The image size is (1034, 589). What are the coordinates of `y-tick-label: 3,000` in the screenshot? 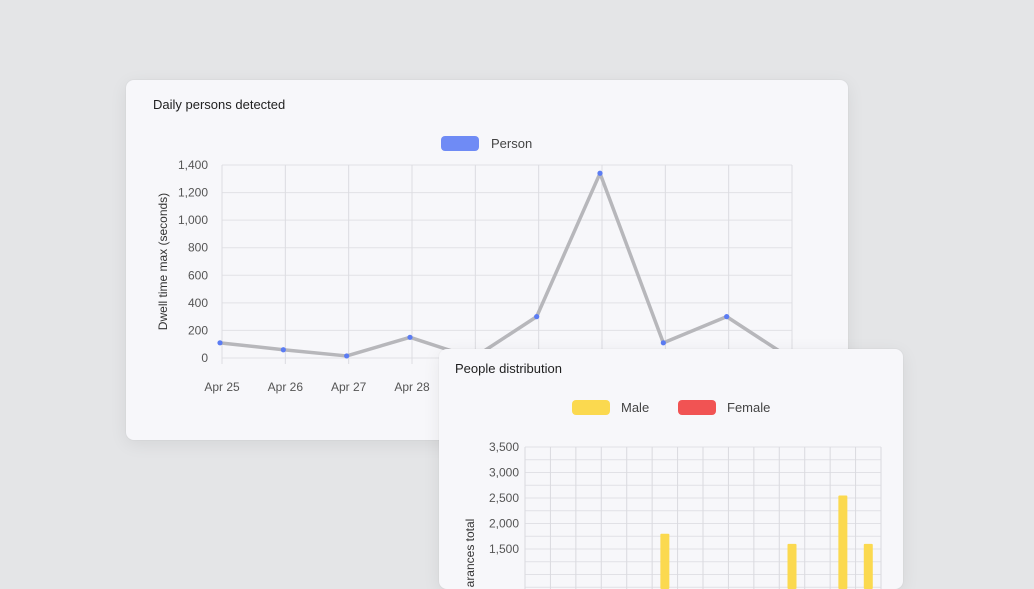 It's located at (504, 473).